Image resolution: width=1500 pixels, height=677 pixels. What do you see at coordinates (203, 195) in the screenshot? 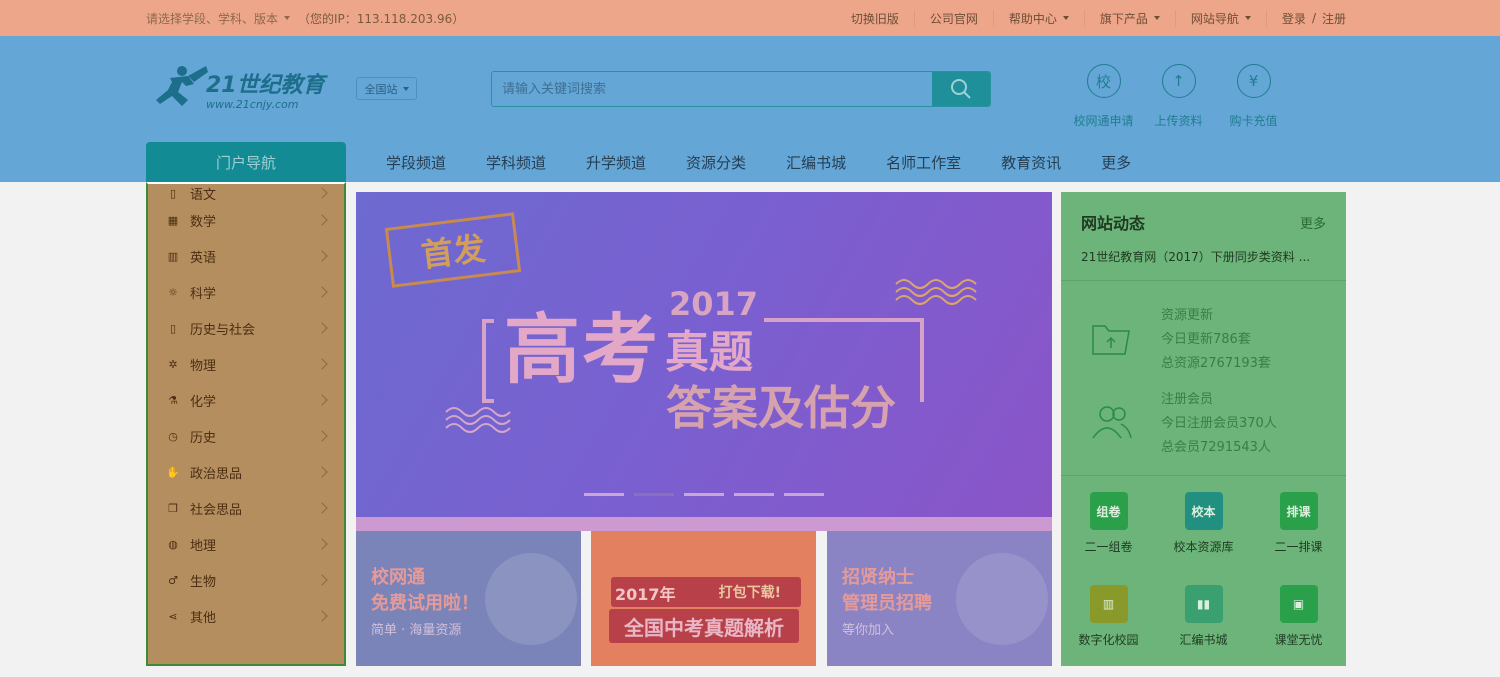
I see `sidebar-item-label: 语文` at bounding box center [203, 195].